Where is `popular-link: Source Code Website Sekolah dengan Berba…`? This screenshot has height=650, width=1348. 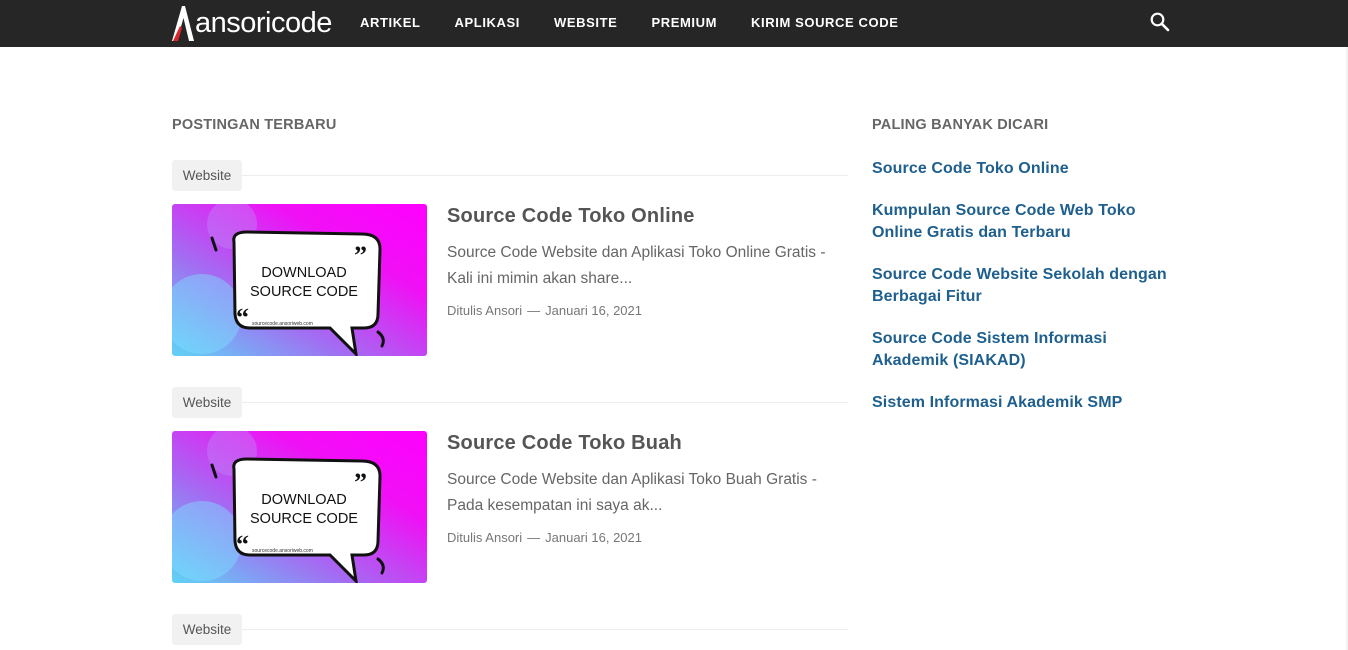 popular-link: Source Code Website Sekolah dengan Berba… is located at coordinates (1019, 285).